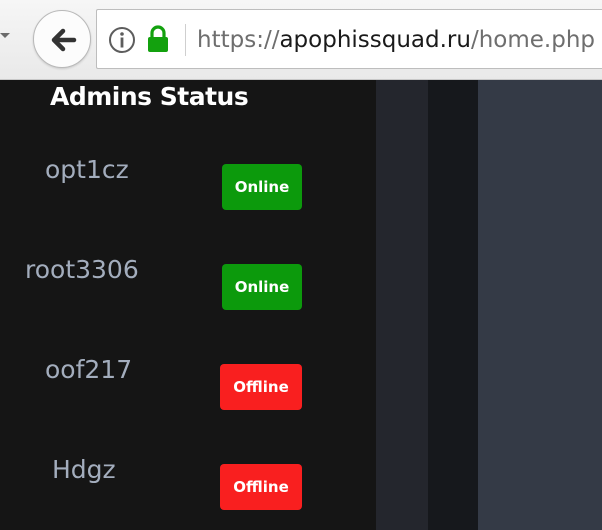 This screenshot has height=530, width=602. Describe the element at coordinates (6, 36) in the screenshot. I see `dropdown-arrow-icon` at that location.